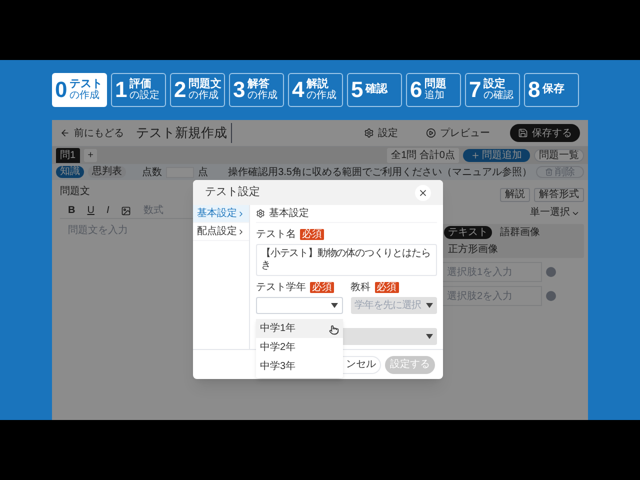  What do you see at coordinates (435, 96) in the screenshot?
I see `step-label: 追加` at bounding box center [435, 96].